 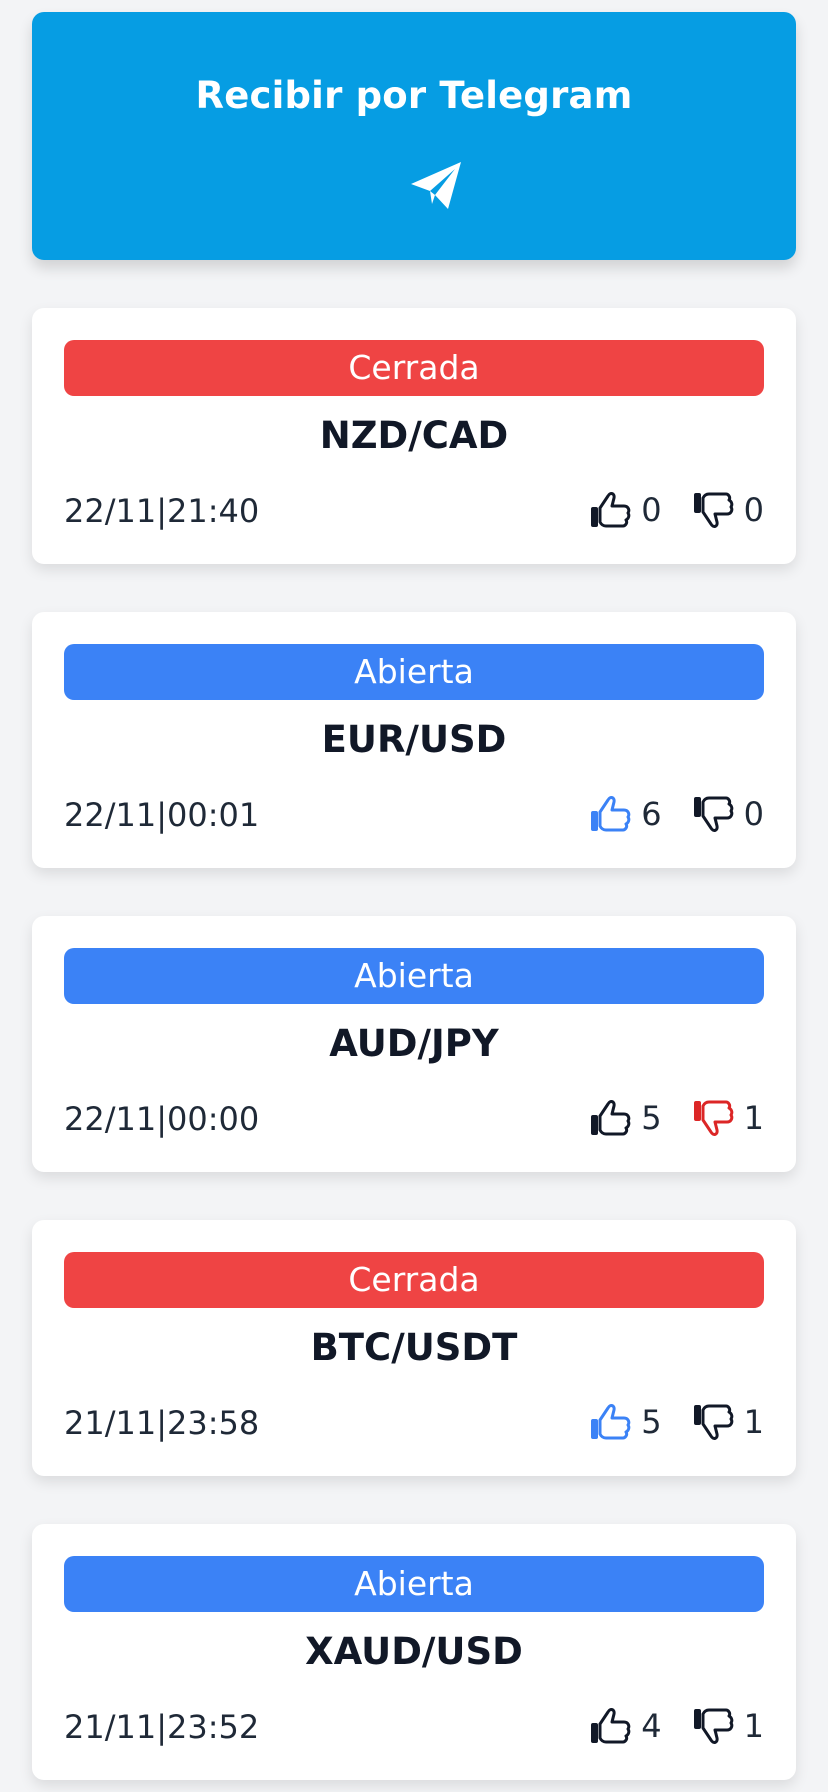 I want to click on vote-group: 6 0, so click(x=676, y=814).